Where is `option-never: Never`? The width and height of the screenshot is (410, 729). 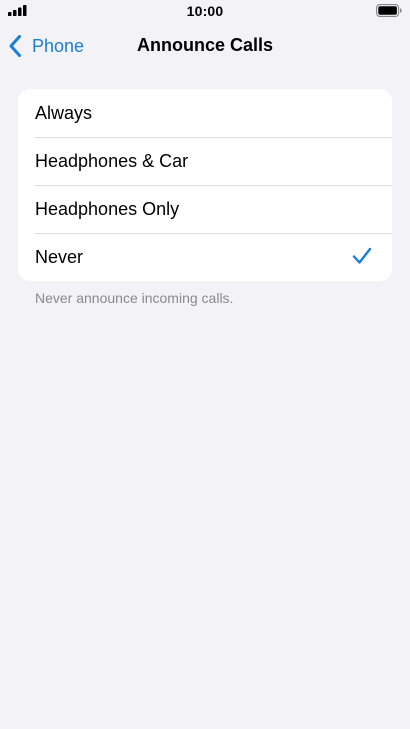
option-never: Never is located at coordinates (205, 257).